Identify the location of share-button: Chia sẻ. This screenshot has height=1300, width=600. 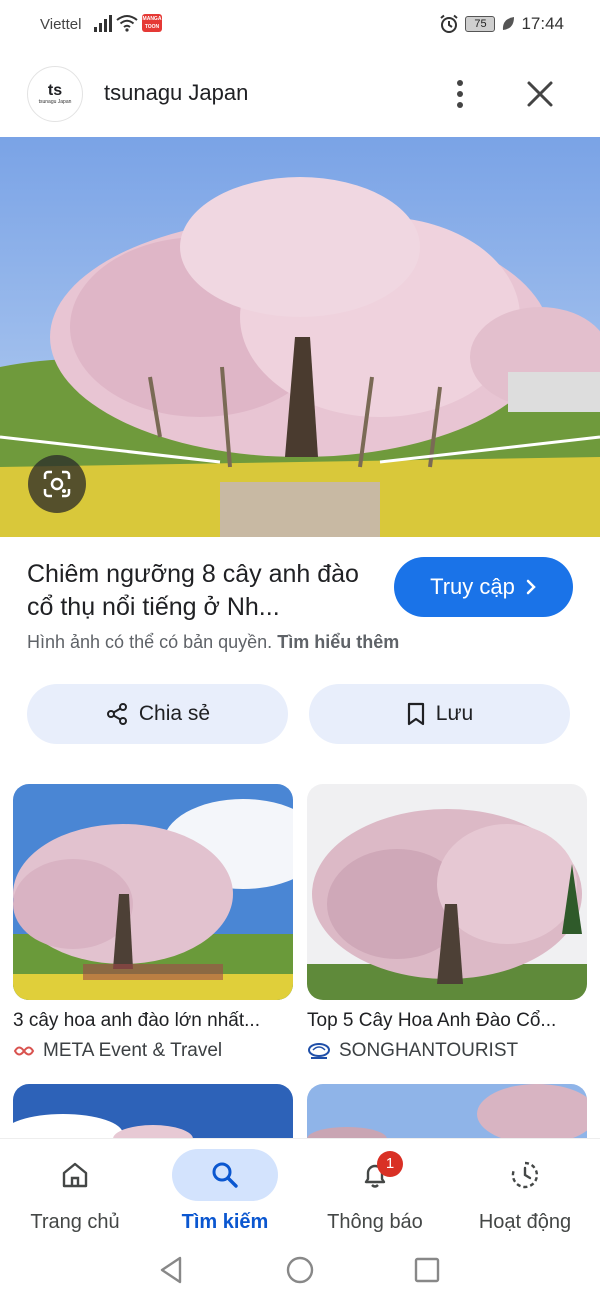
(157, 714).